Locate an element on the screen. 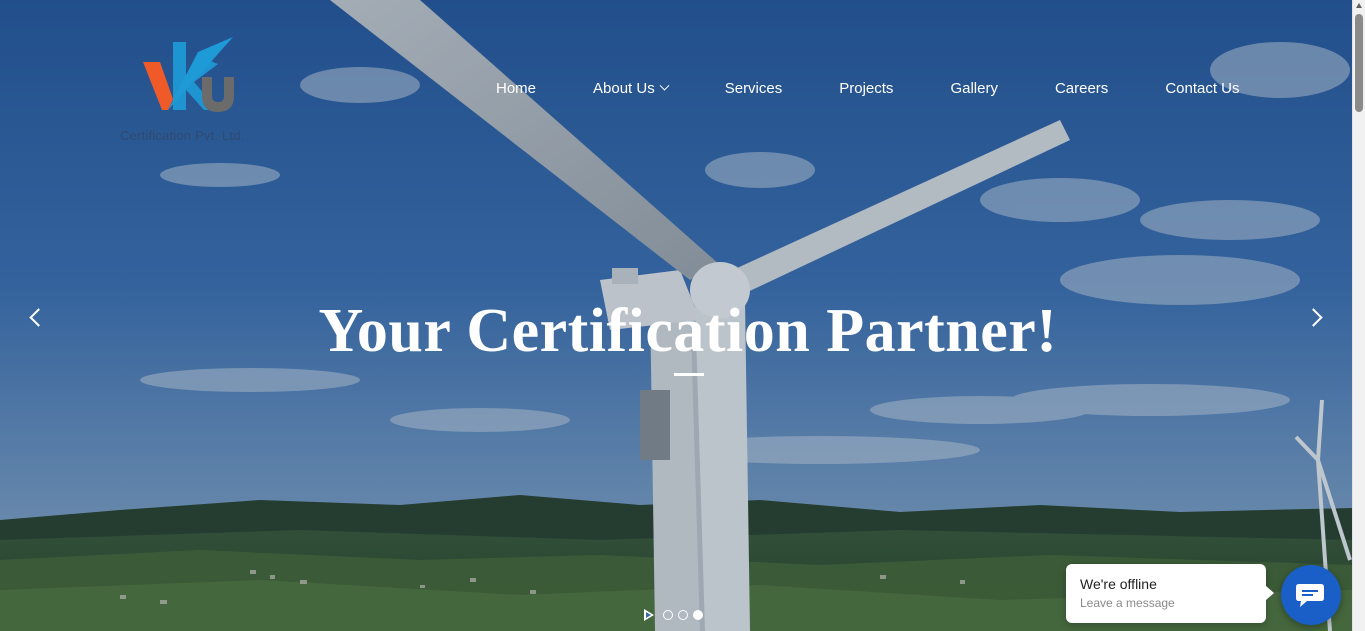  chevron-left-icon is located at coordinates (37, 318).